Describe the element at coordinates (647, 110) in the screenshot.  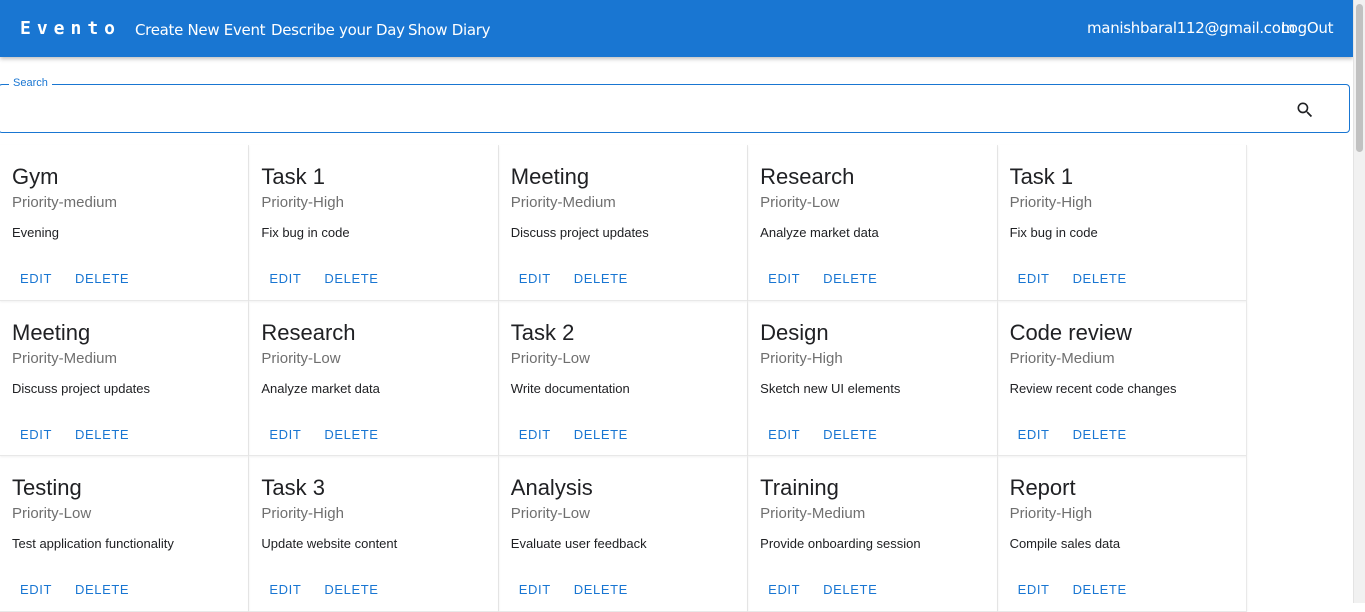
I see `search-input` at that location.